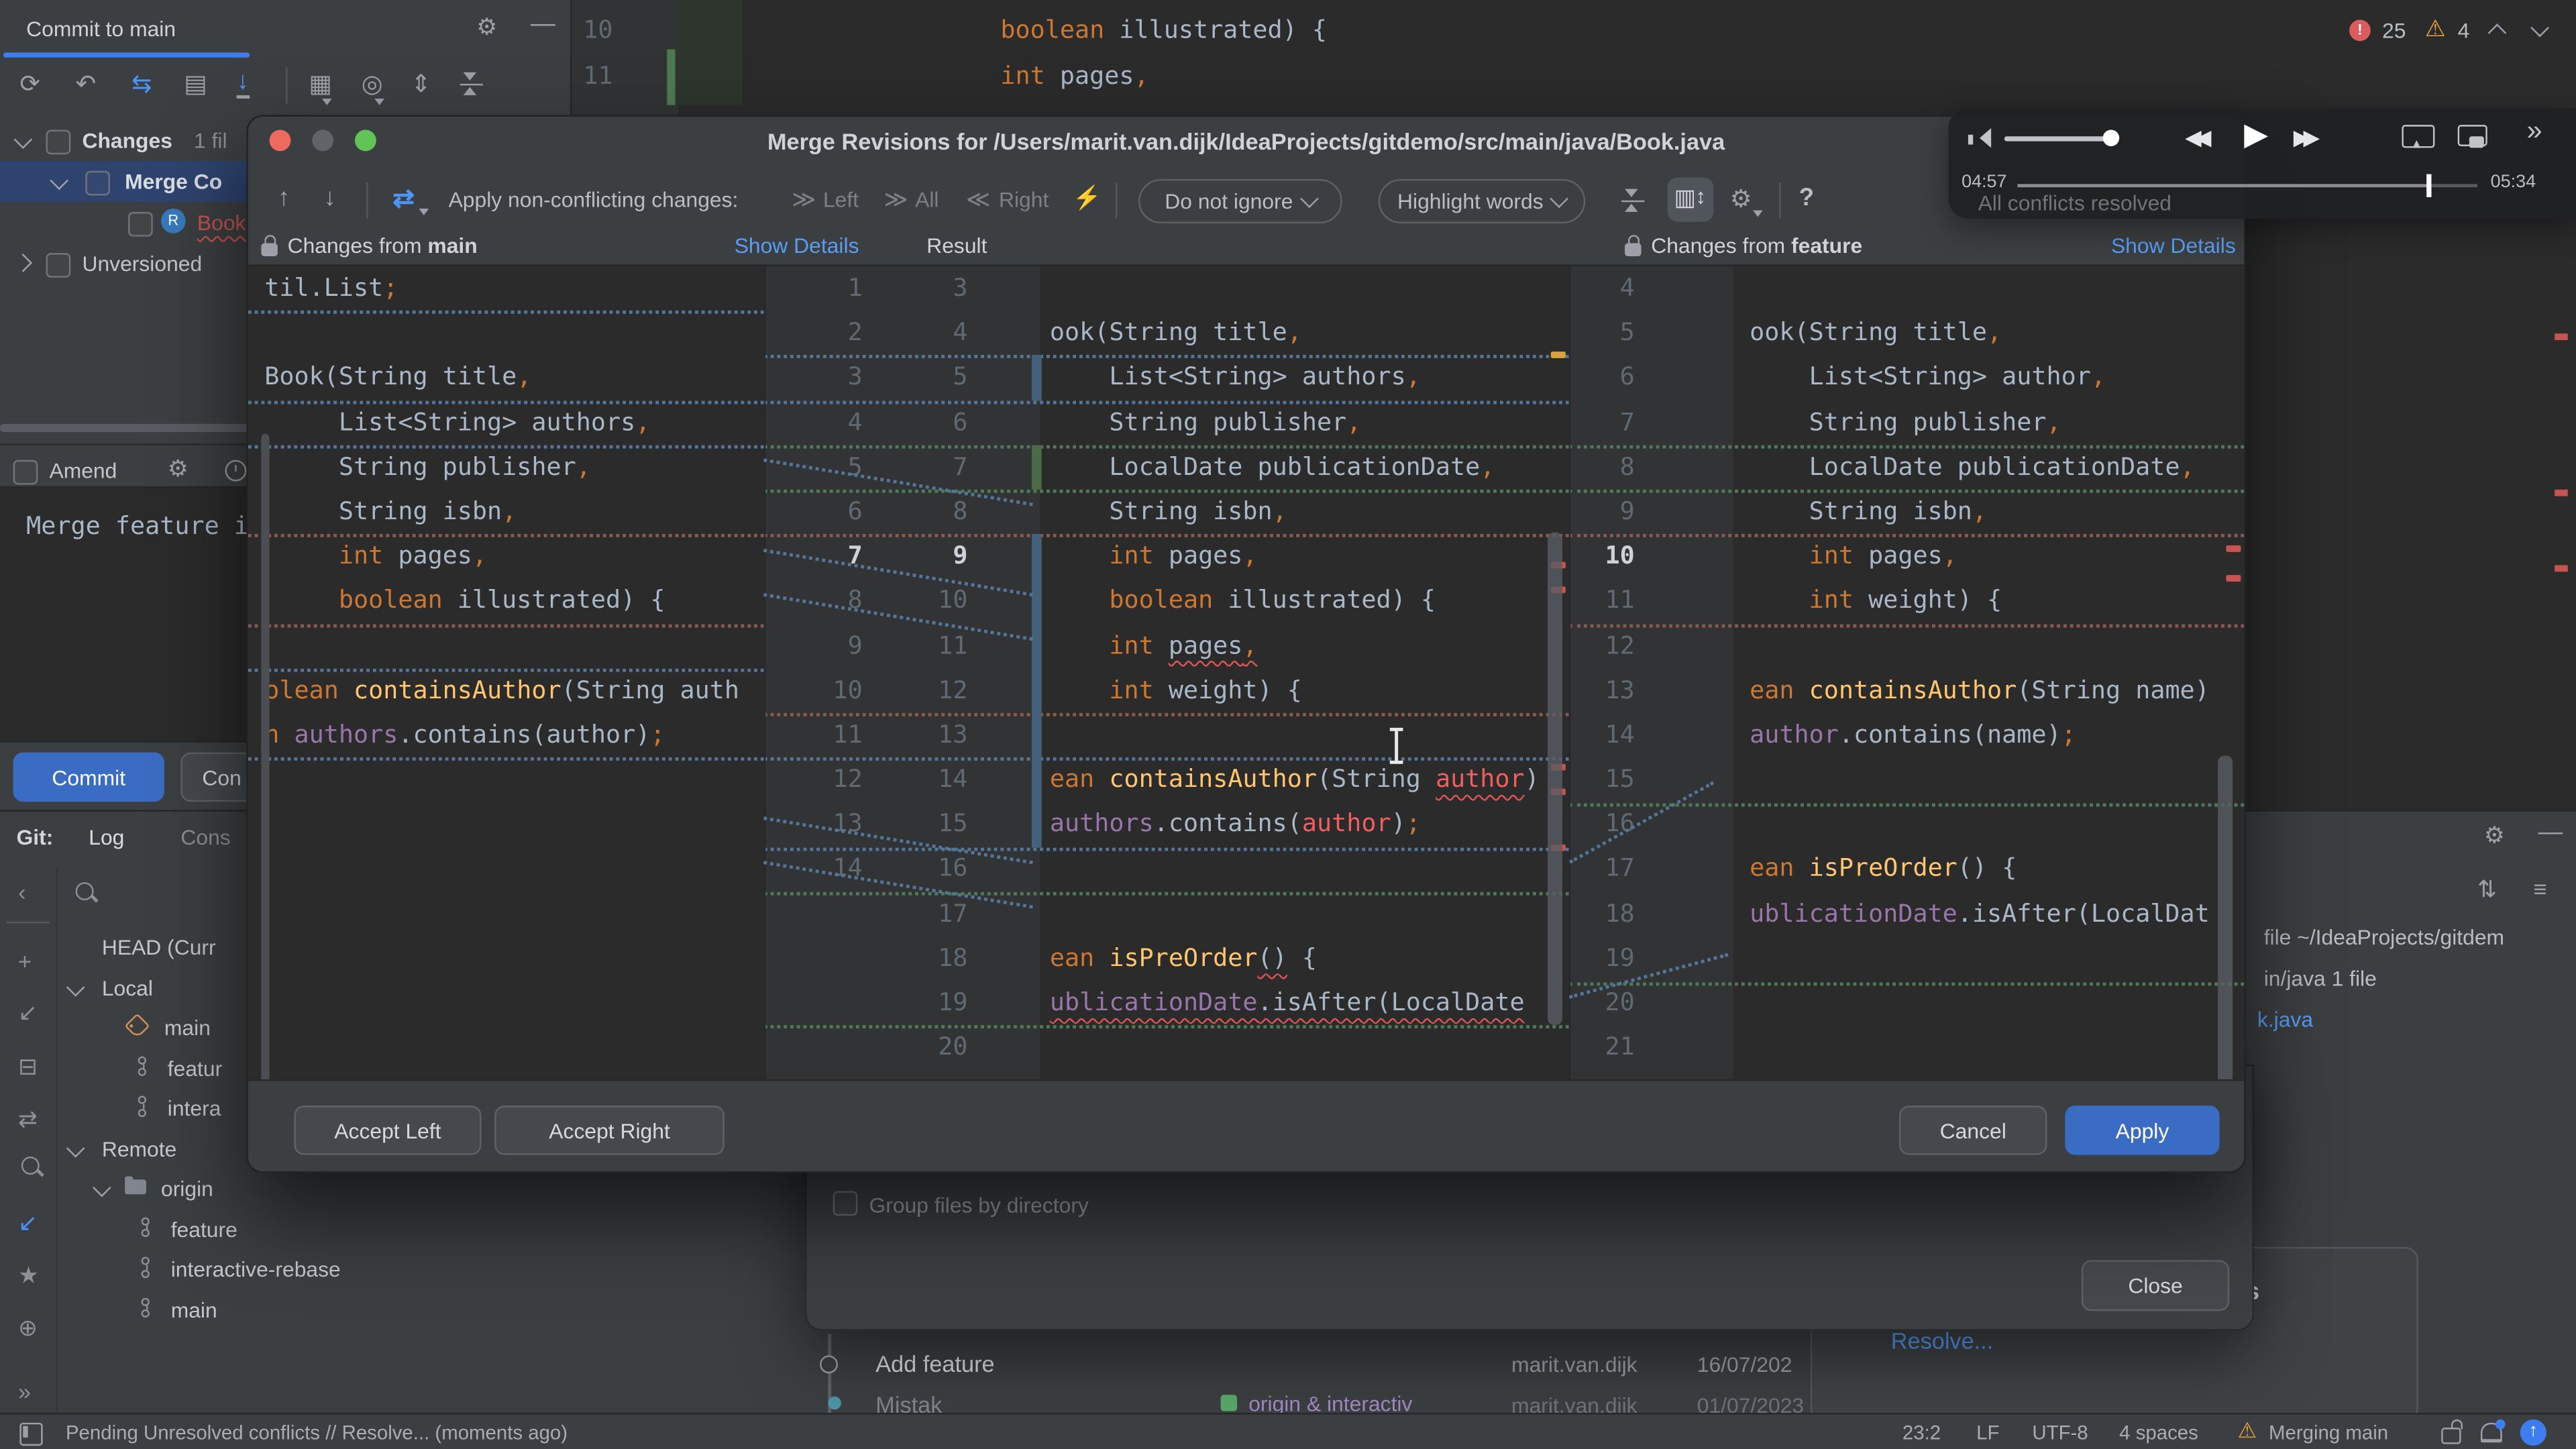 The width and height of the screenshot is (2576, 1449). What do you see at coordinates (24, 1392) in the screenshot?
I see `toolbar-icon: »` at bounding box center [24, 1392].